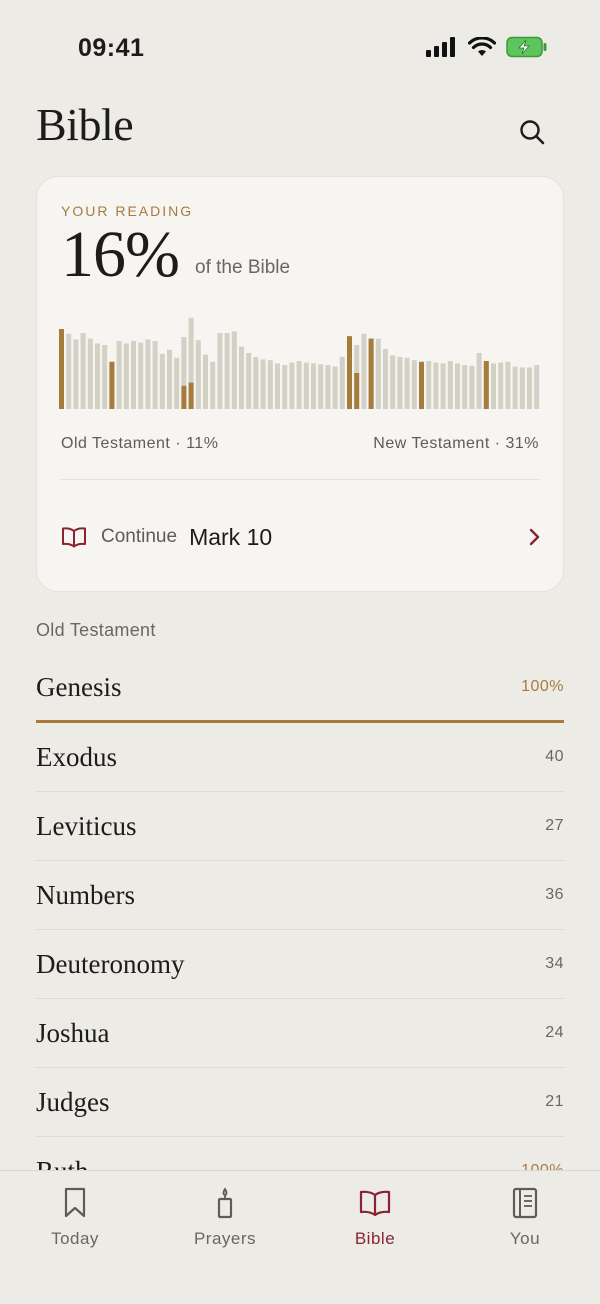 The width and height of the screenshot is (600, 1304). Describe the element at coordinates (526, 47) in the screenshot. I see `battery-charging-icon` at that location.